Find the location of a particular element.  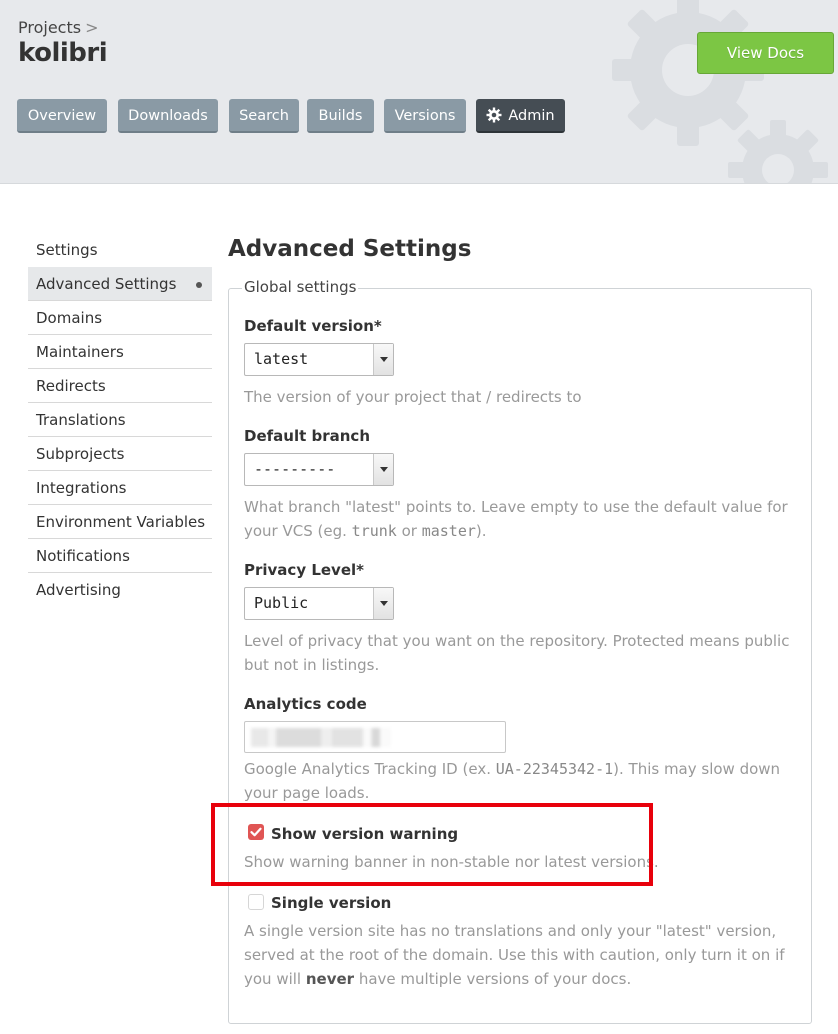

tab-overview: Overview is located at coordinates (62, 116).